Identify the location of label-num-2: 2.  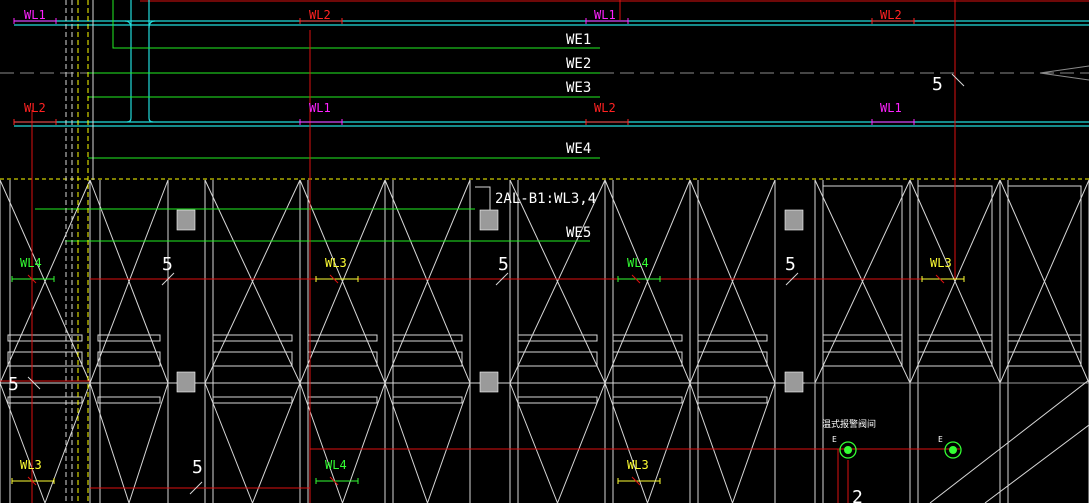
(857, 495).